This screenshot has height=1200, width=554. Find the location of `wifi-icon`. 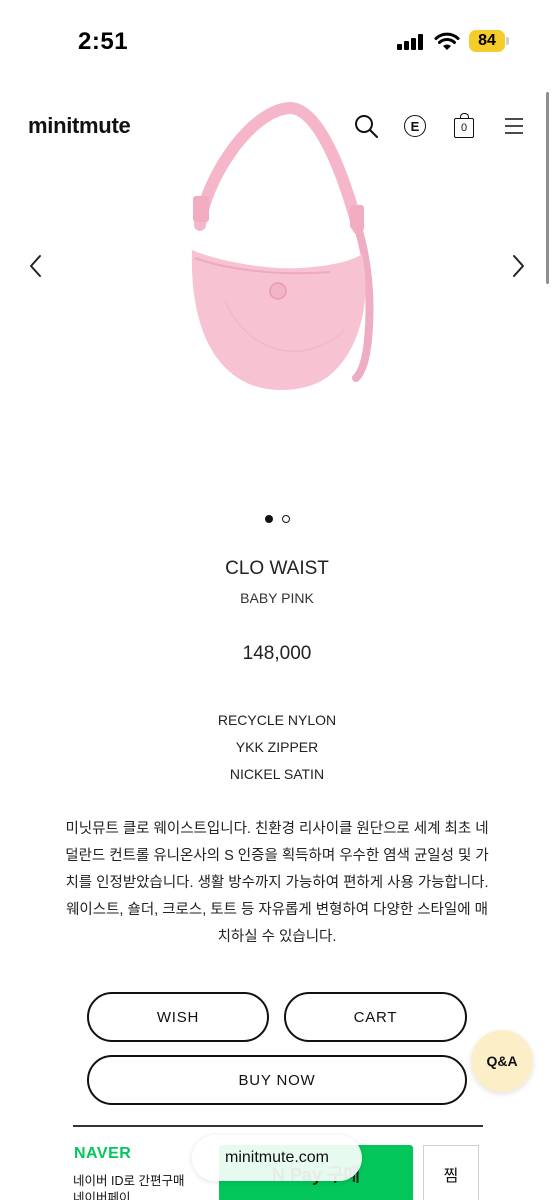

wifi-icon is located at coordinates (447, 41).